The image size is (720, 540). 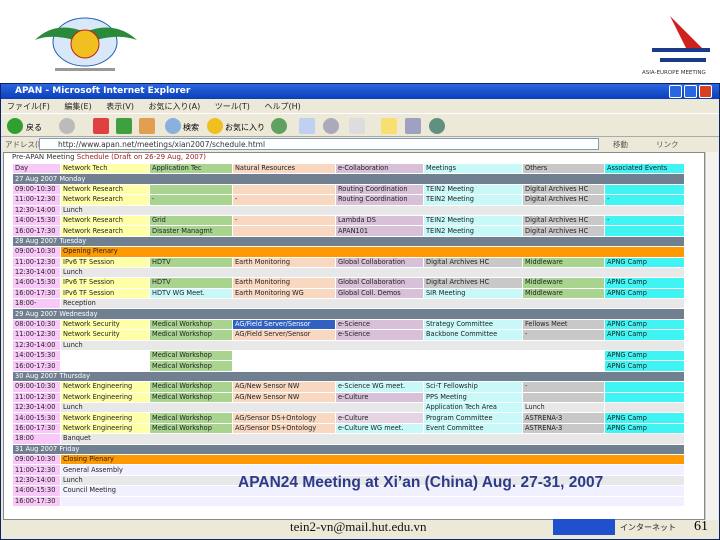 I want to click on vertical-scrollbar, so click(x=711, y=336).